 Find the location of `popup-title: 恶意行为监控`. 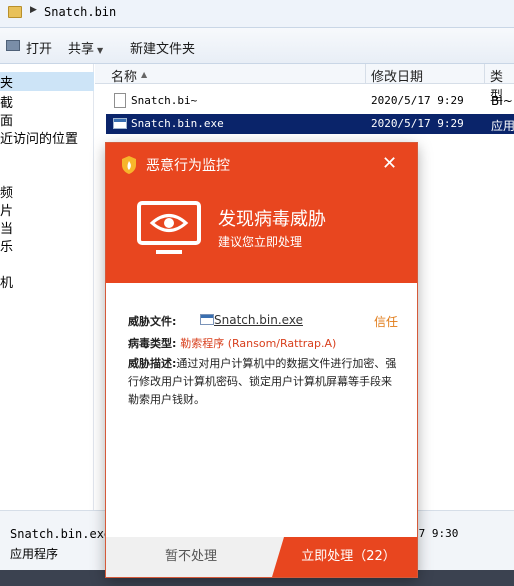

popup-title: 恶意行为监控 is located at coordinates (188, 166).